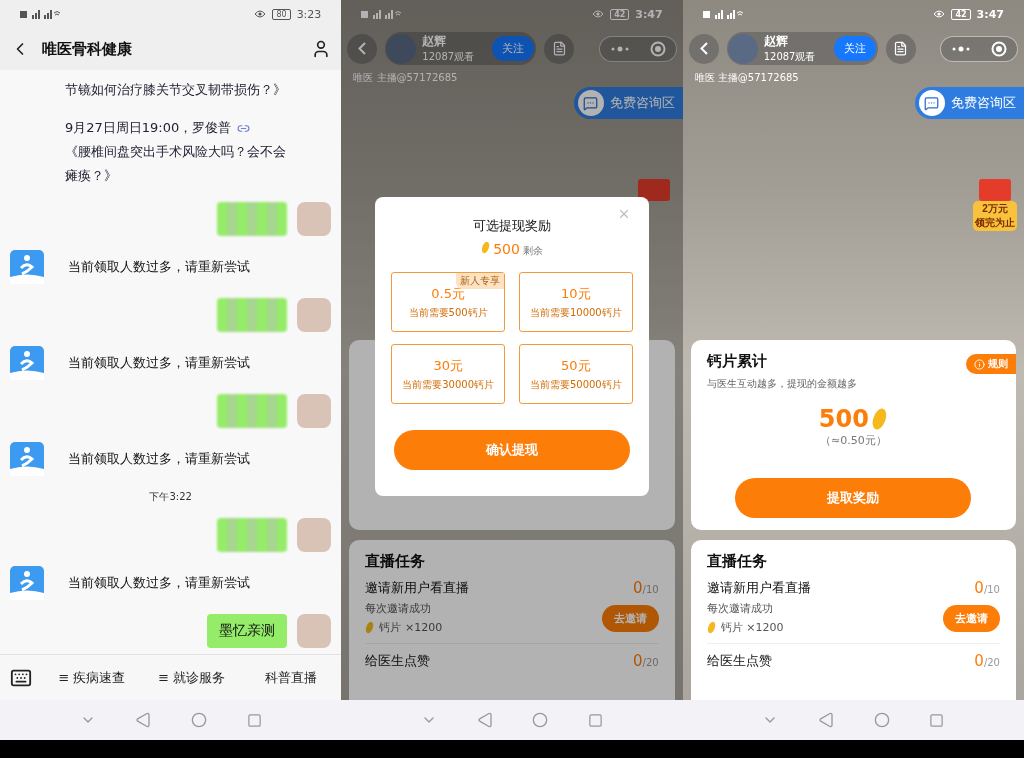  I want to click on notice-text: 9月27日周日19:00，罗俊普, so click(178, 128).